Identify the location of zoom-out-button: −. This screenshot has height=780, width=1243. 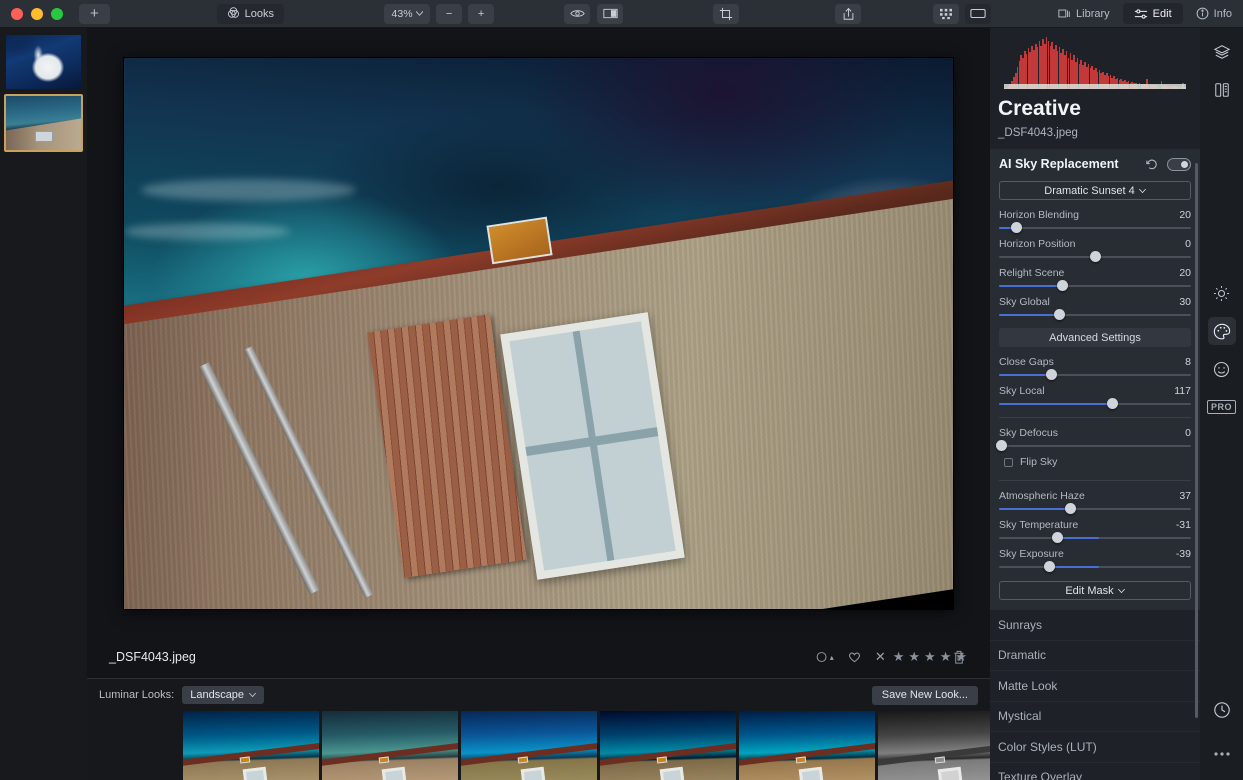
(449, 13).